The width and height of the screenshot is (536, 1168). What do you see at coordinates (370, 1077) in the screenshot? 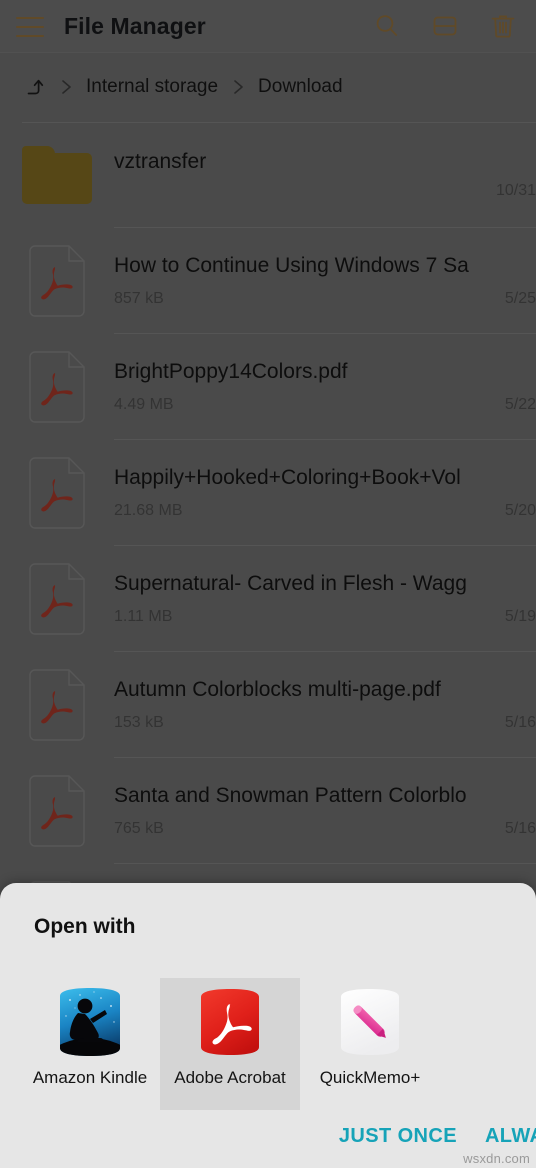
I see `app-label: QuickMemo+` at bounding box center [370, 1077].